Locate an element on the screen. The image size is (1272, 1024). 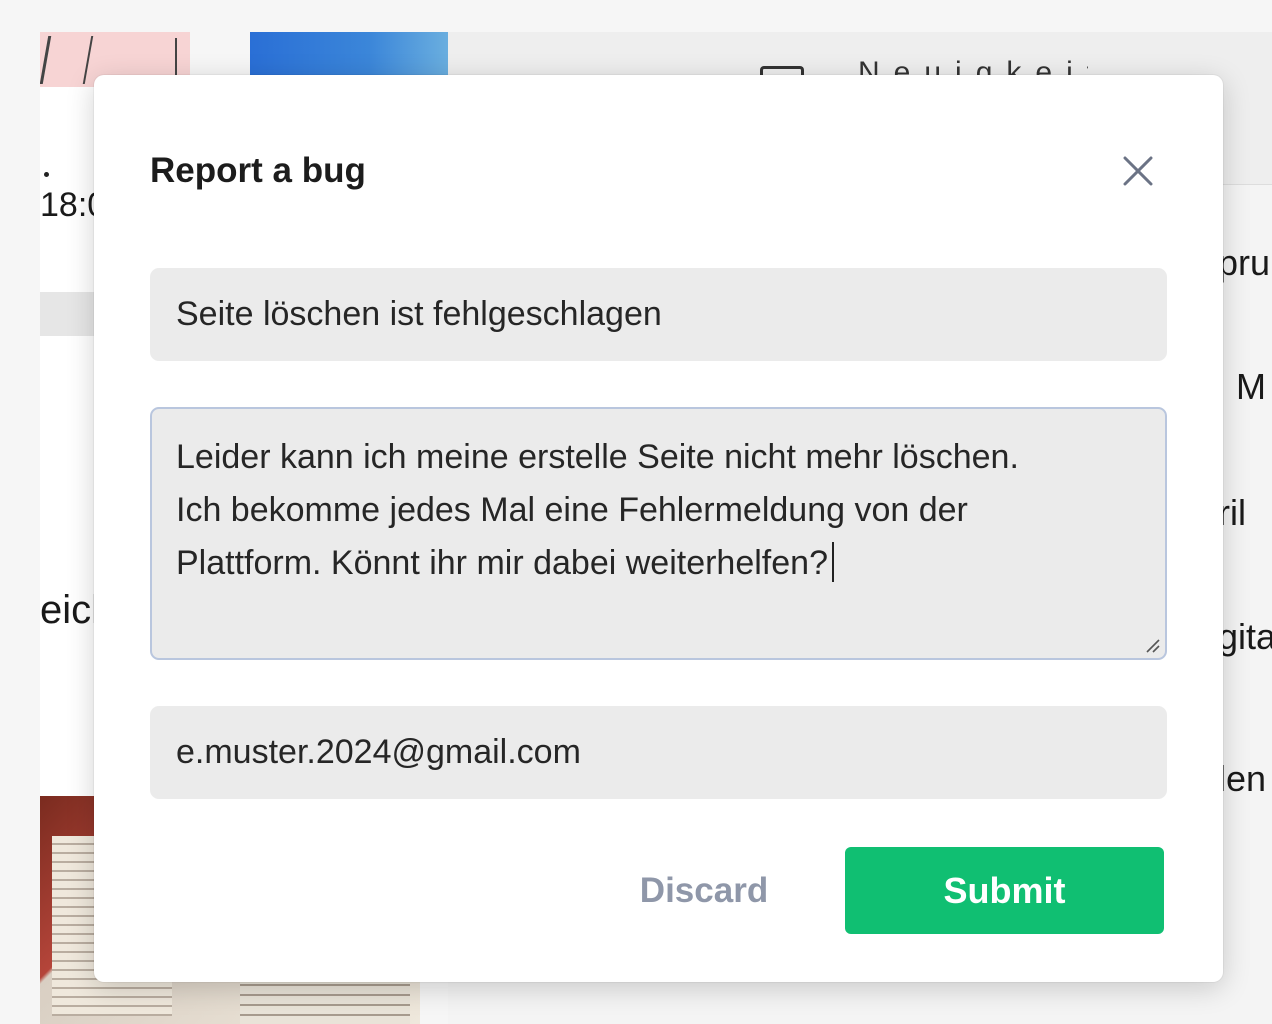
background-bullet is located at coordinates (46, 174).